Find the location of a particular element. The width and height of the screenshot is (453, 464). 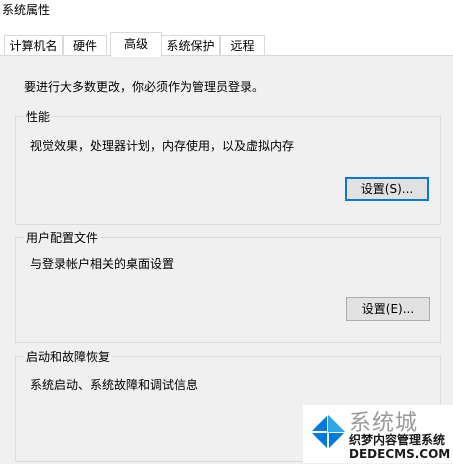

admin-note: 要进行大多数更改，你必须作为管理员登录。 is located at coordinates (144, 87).